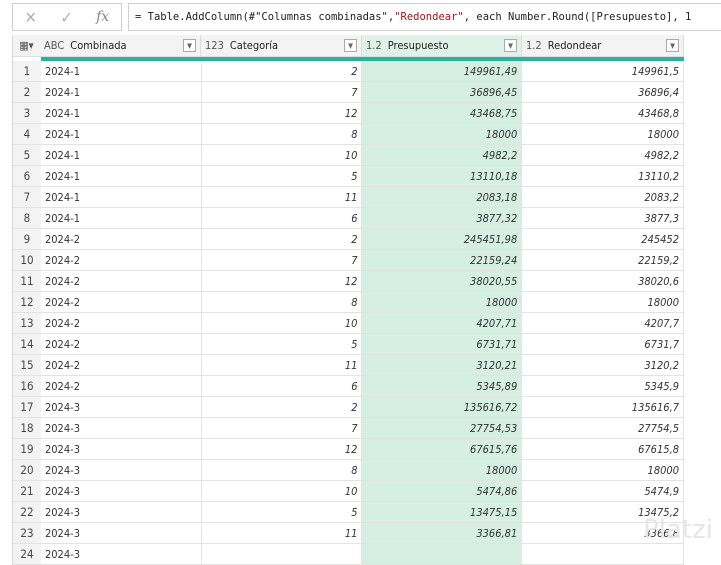  What do you see at coordinates (442, 71) in the screenshot?
I see `cell-presupuesto: 149961,49` at bounding box center [442, 71].